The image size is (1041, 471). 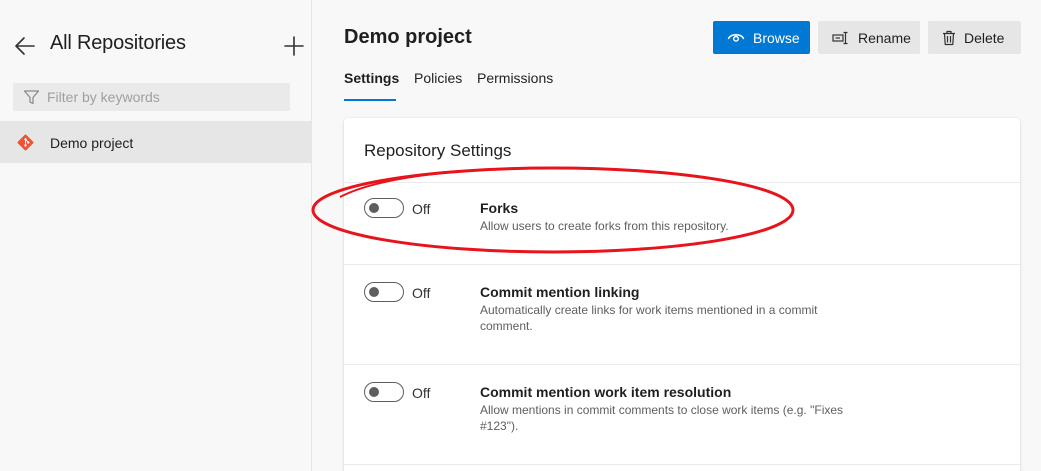 I want to click on filter-box, so click(x=151, y=97).